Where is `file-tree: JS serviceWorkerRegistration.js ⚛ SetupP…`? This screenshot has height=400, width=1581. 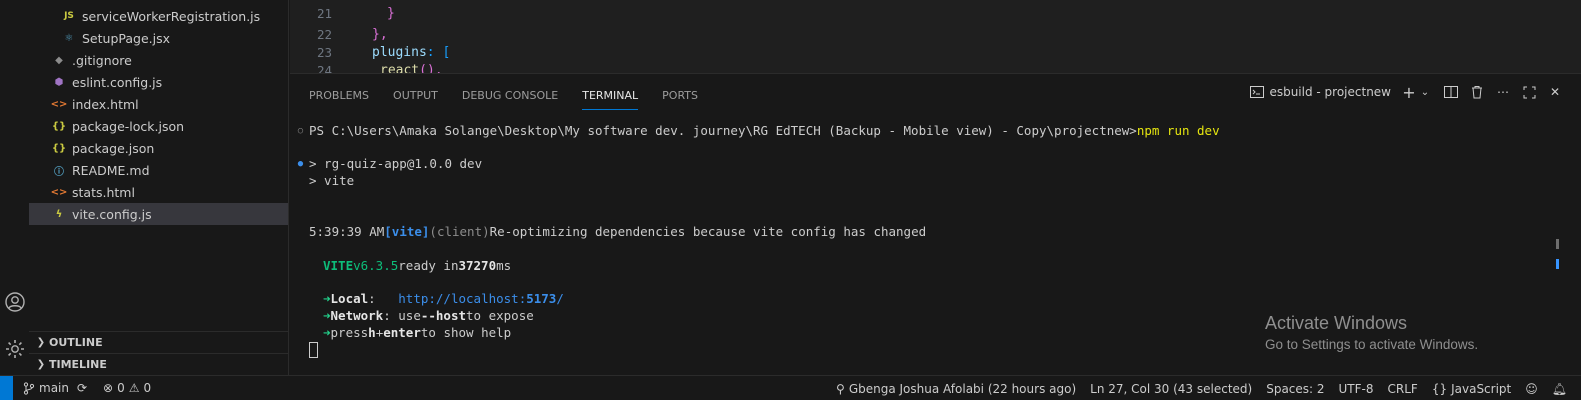 file-tree: JS serviceWorkerRegistration.js ⚛ SetupP… is located at coordinates (158, 115).